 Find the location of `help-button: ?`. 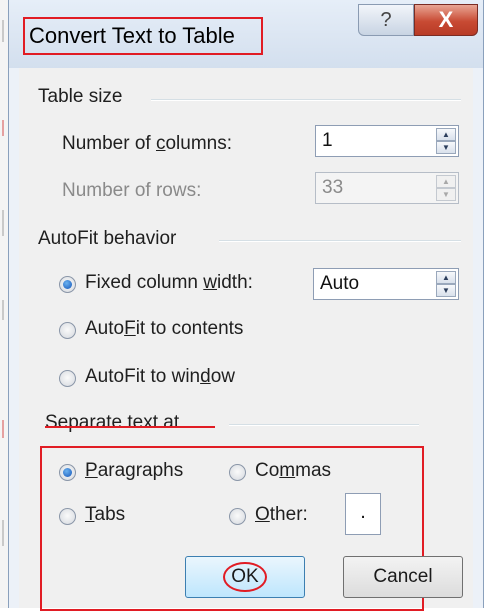

help-button: ? is located at coordinates (386, 20).